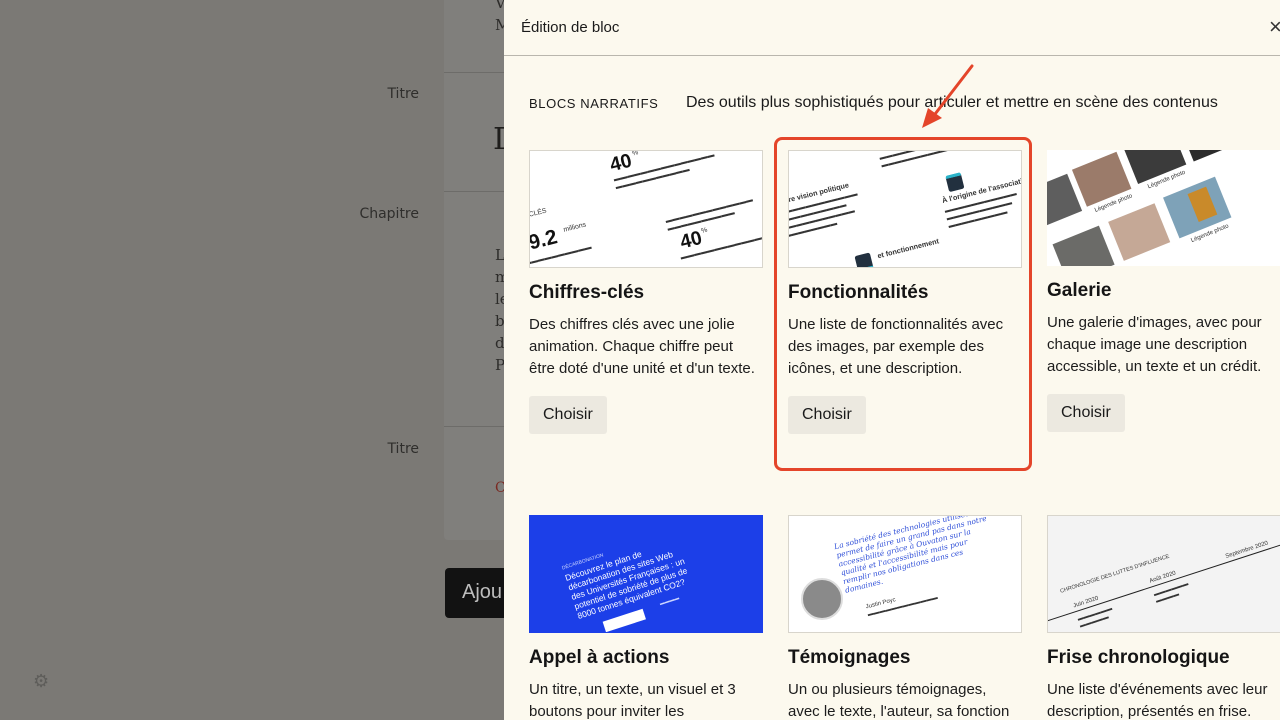 The width and height of the screenshot is (1280, 720). I want to click on thumb-button, so click(624, 620).